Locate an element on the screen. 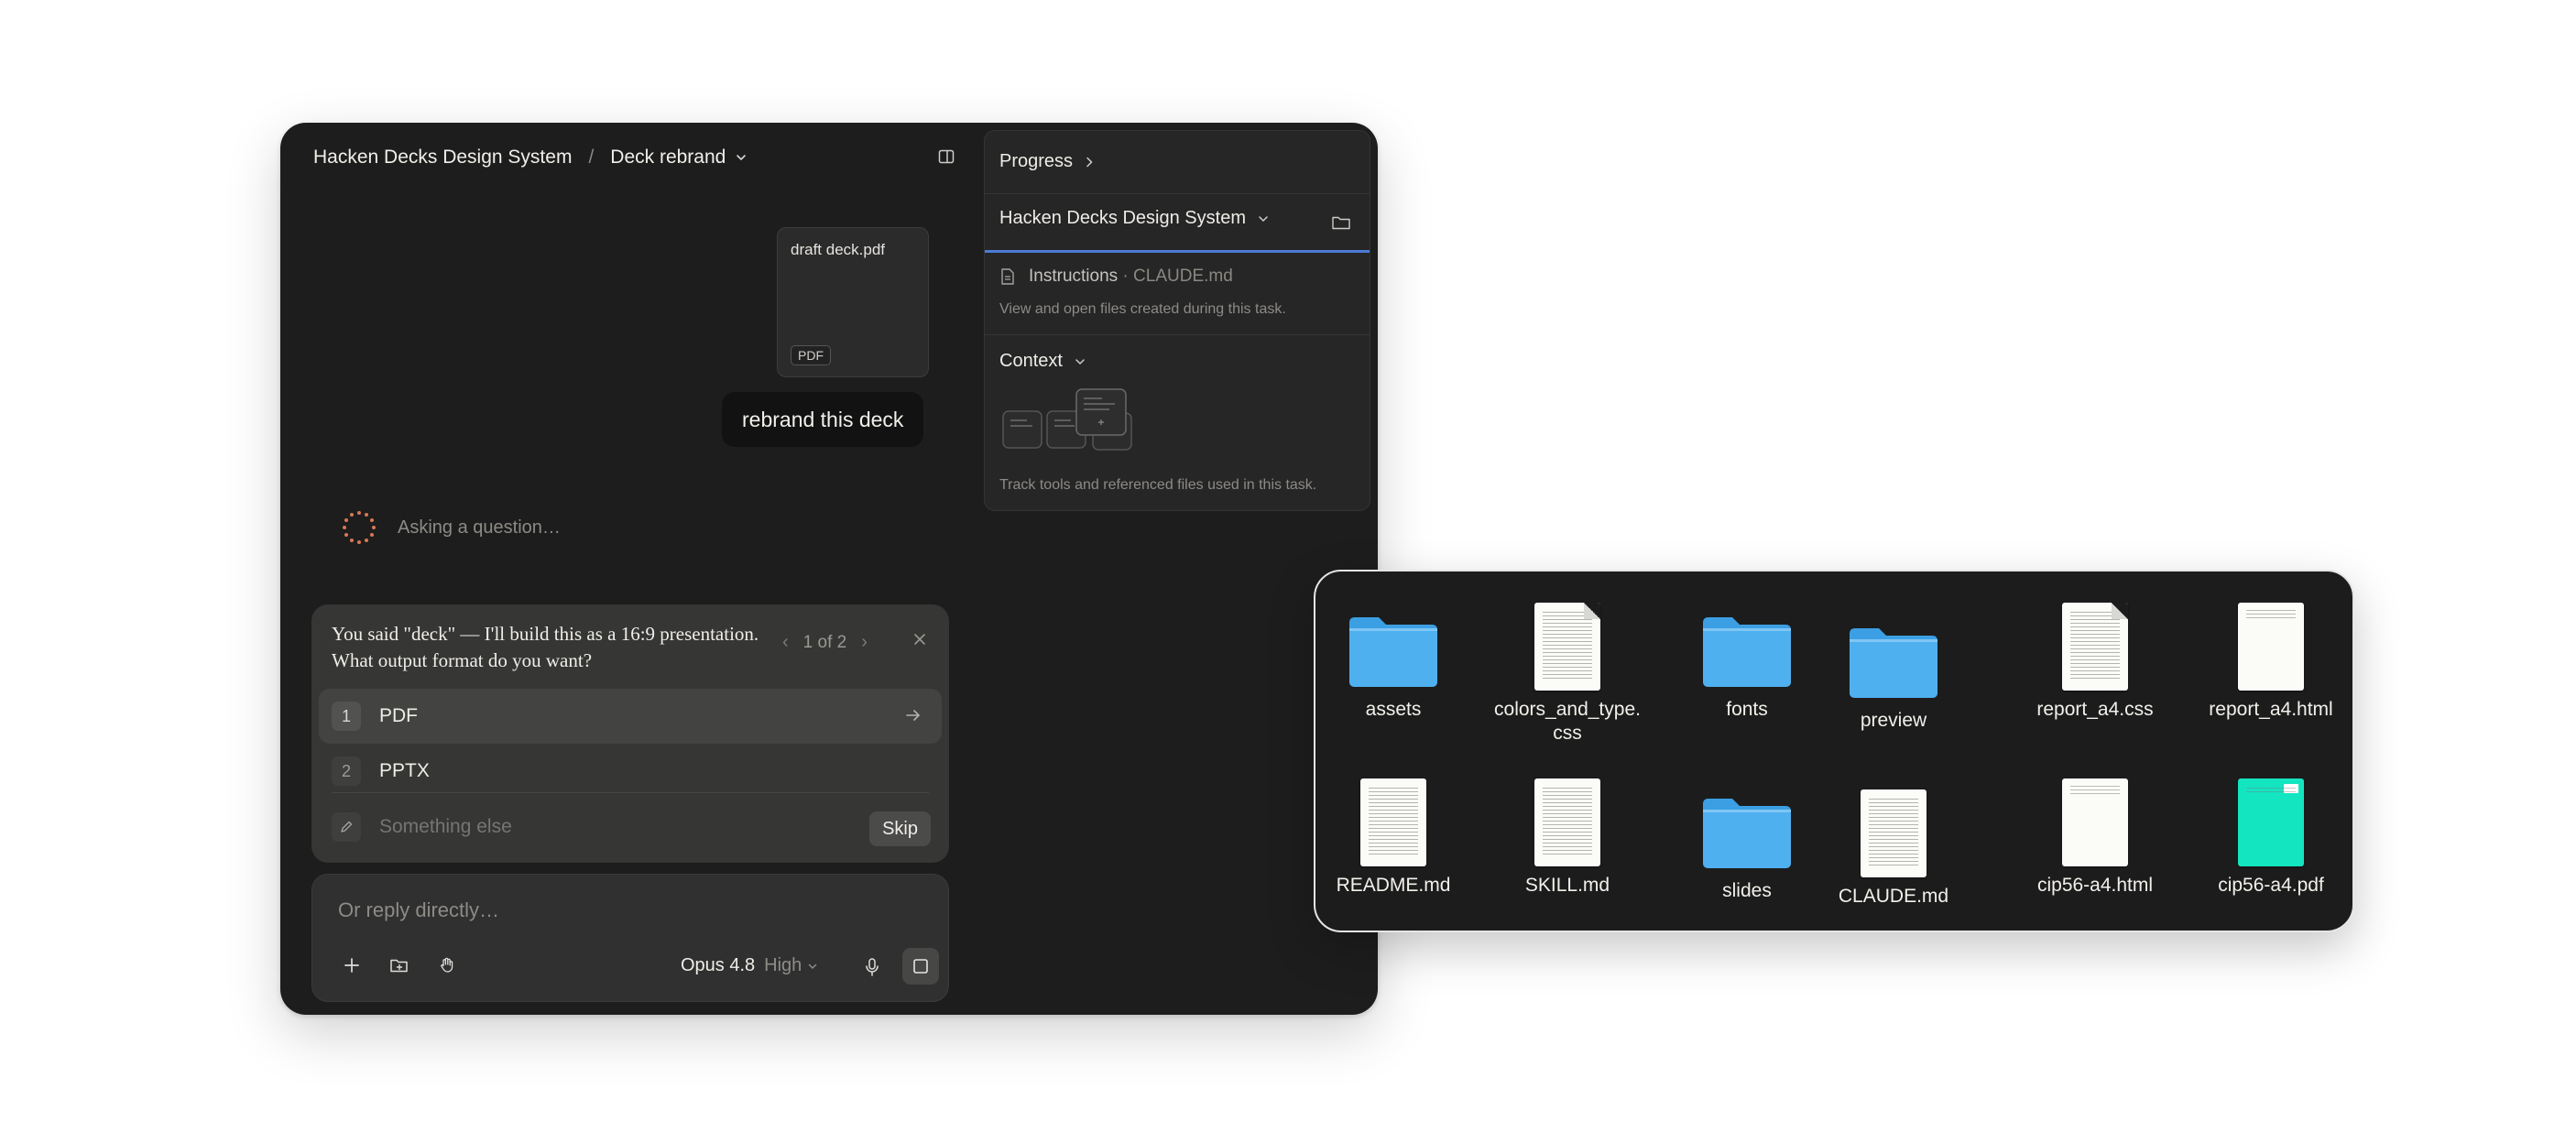 The height and width of the screenshot is (1132, 2576). file-icon is located at coordinates (1008, 276).